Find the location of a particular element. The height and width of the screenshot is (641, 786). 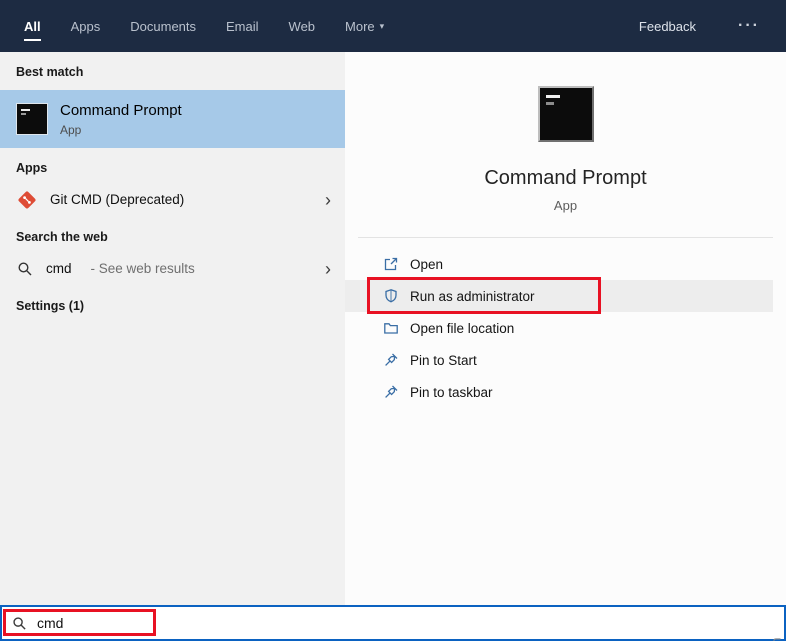

tab-all: All is located at coordinates (32, 26).